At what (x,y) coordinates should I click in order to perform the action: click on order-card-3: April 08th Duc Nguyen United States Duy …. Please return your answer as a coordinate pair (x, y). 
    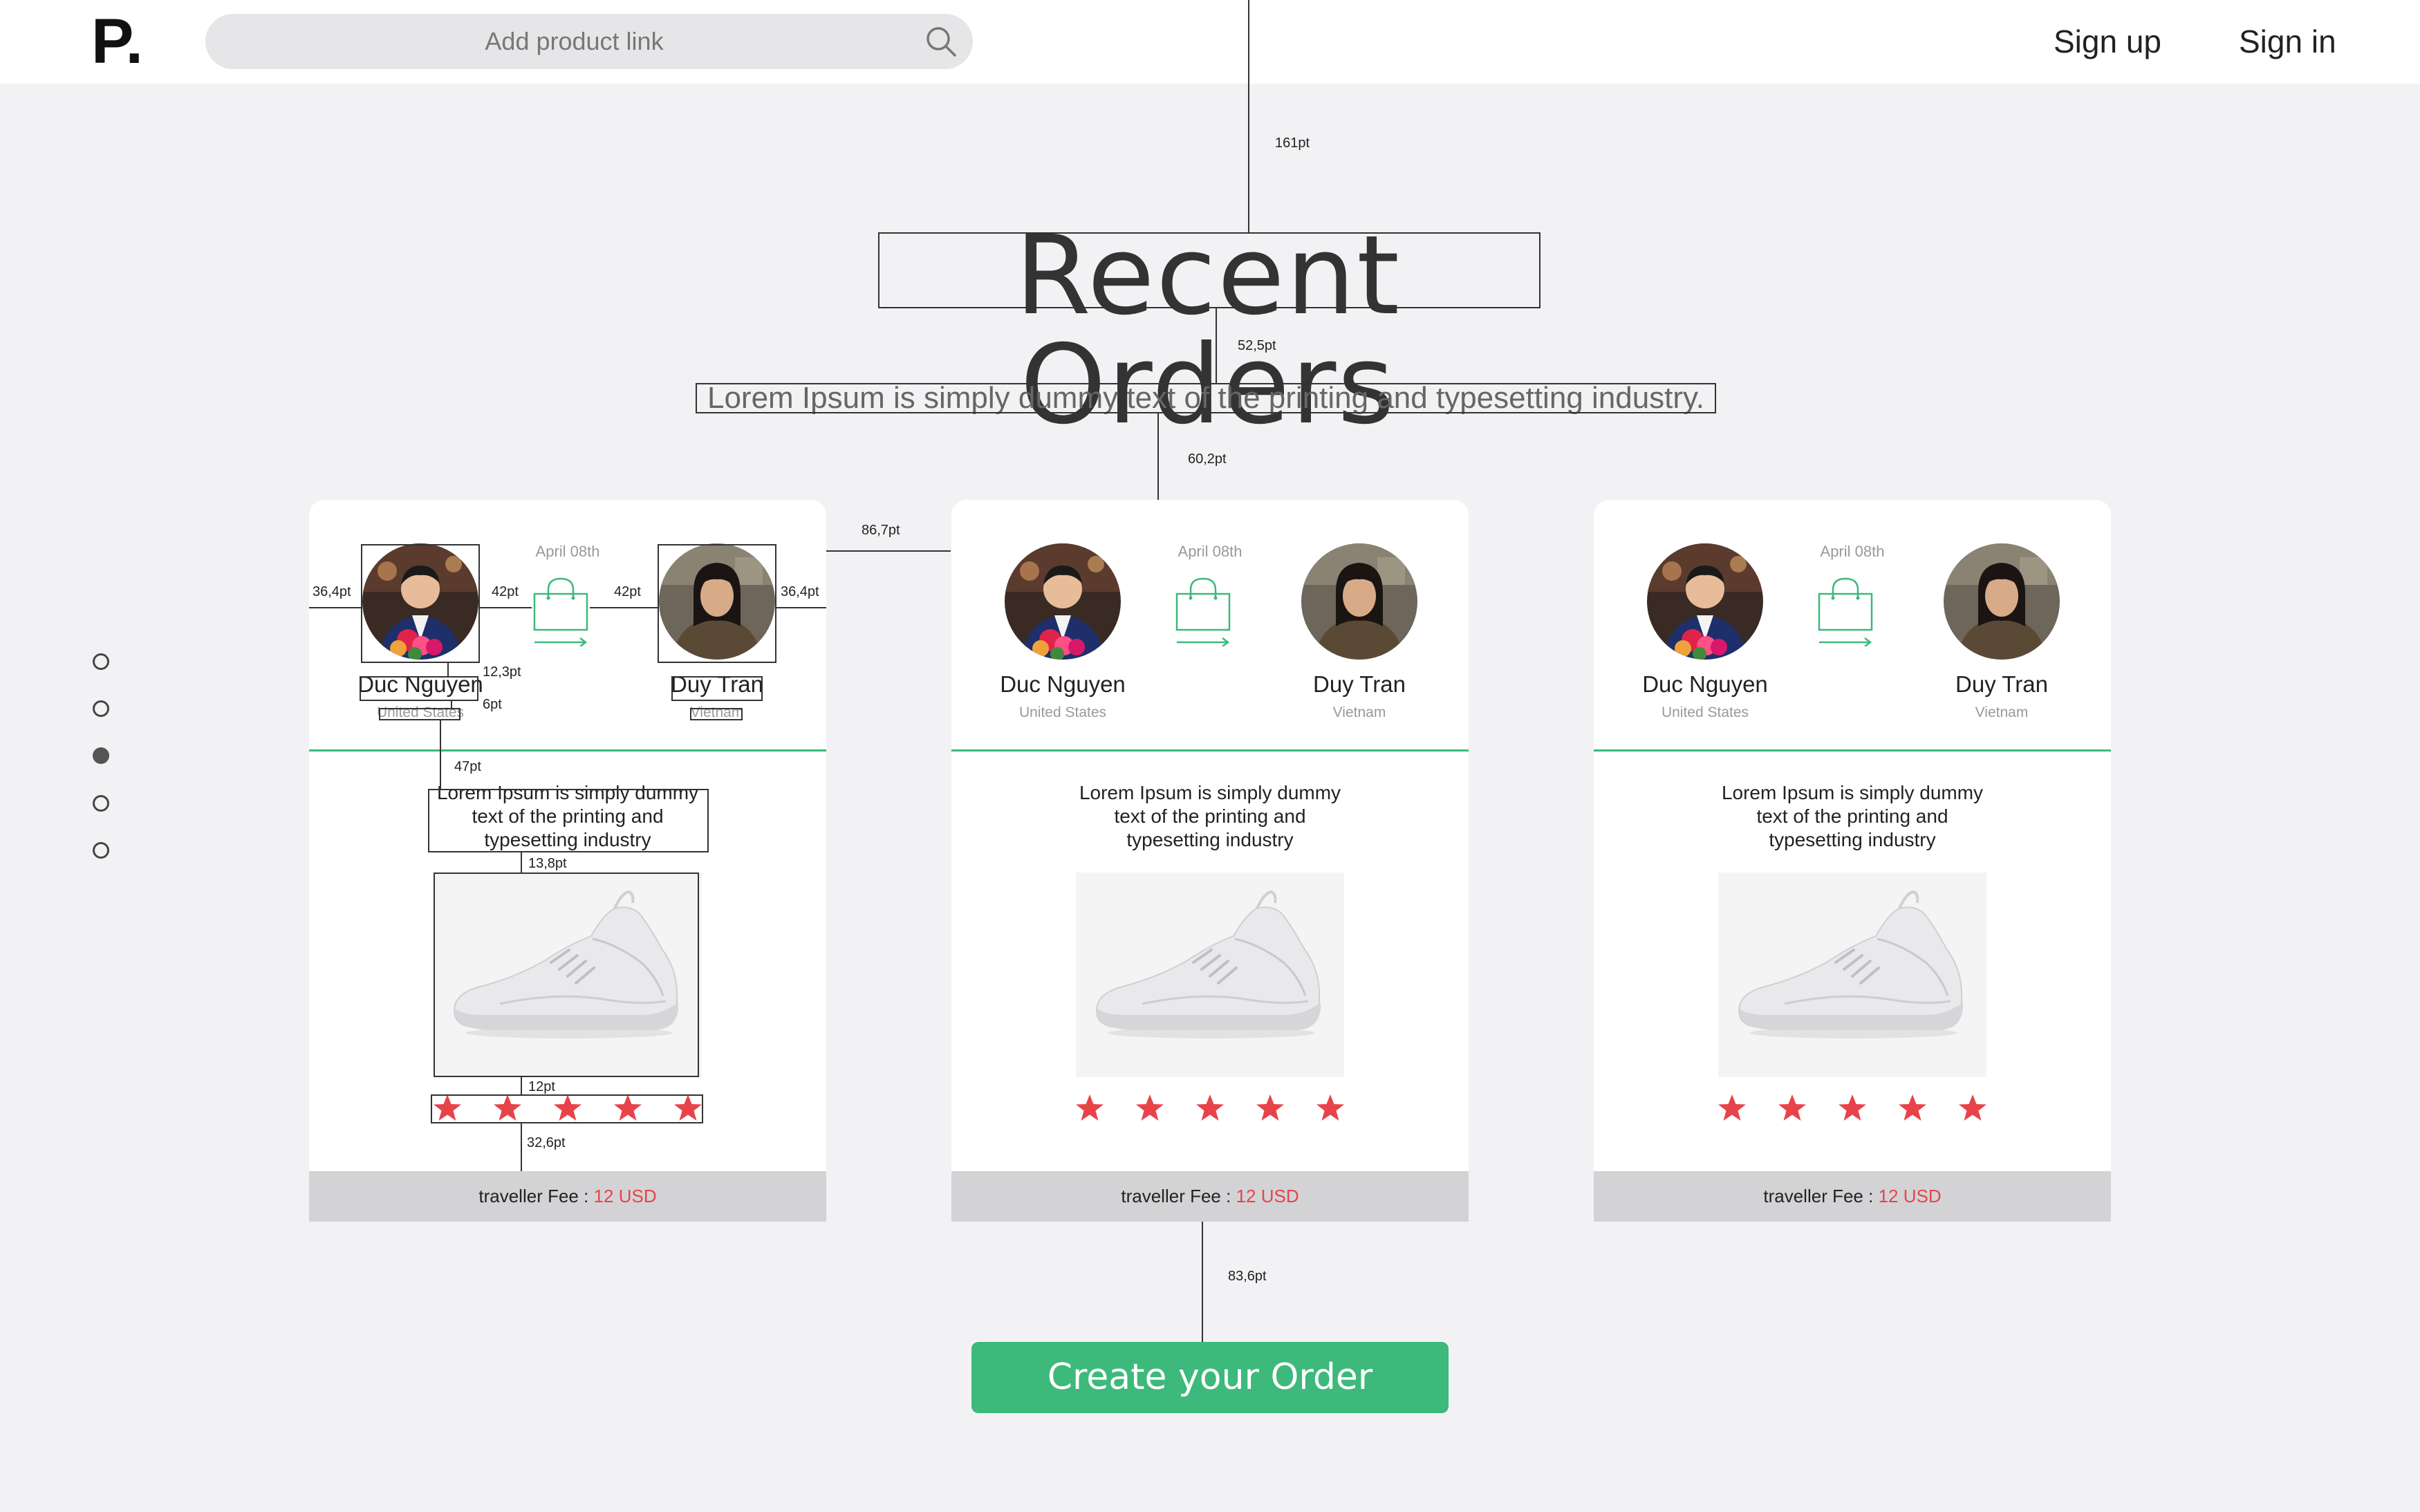
    Looking at the image, I should click on (1852, 861).